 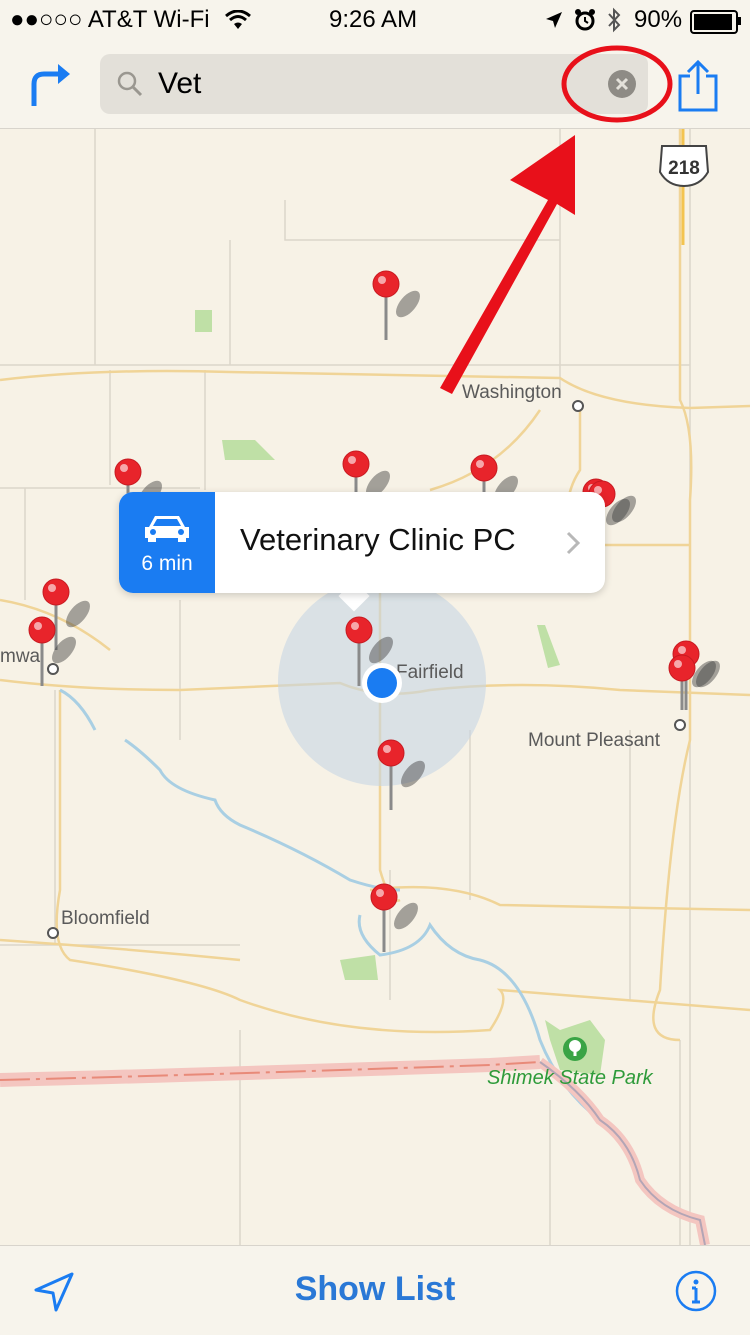 What do you see at coordinates (617, 84) in the screenshot?
I see `highlight-circle` at bounding box center [617, 84].